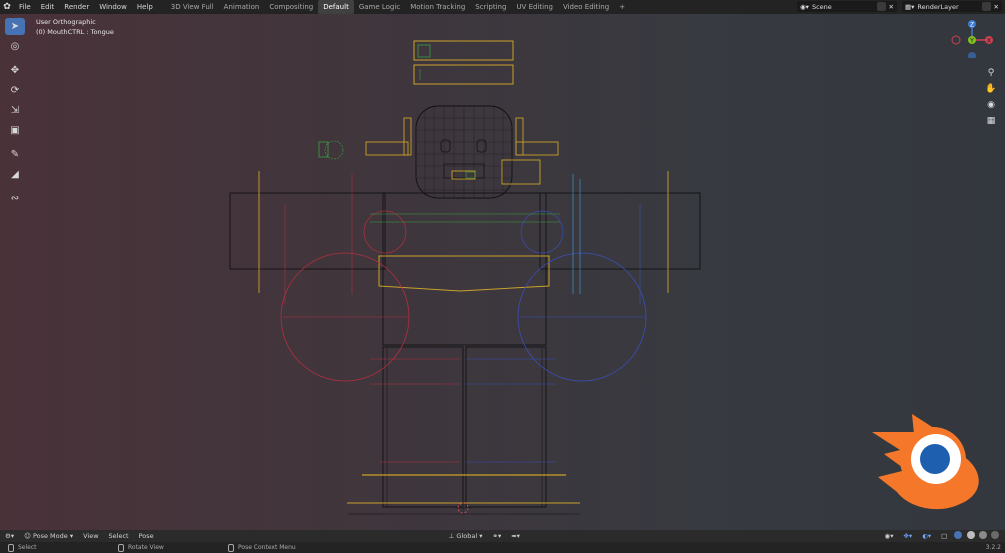 Image resolution: width=1005 pixels, height=553 pixels. What do you see at coordinates (907, 536) in the screenshot?
I see `gizmo-toggle-icon: ✥▾` at bounding box center [907, 536].